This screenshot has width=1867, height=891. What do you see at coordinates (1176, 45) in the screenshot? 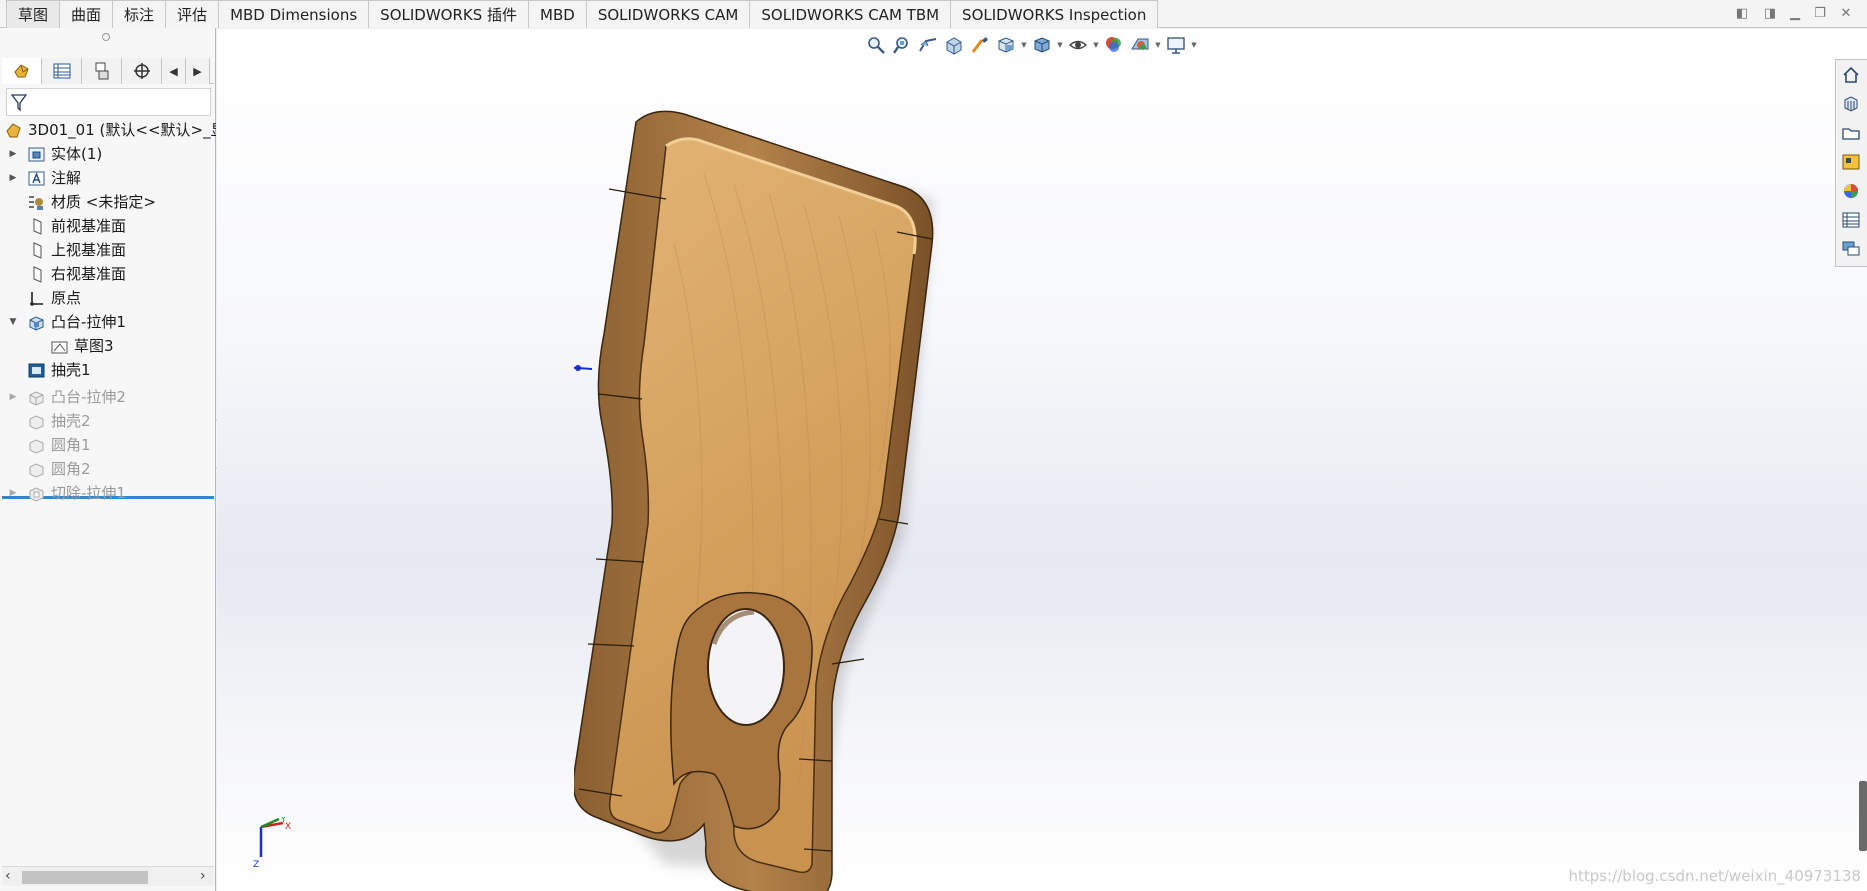
I see `view-settings-icon` at bounding box center [1176, 45].